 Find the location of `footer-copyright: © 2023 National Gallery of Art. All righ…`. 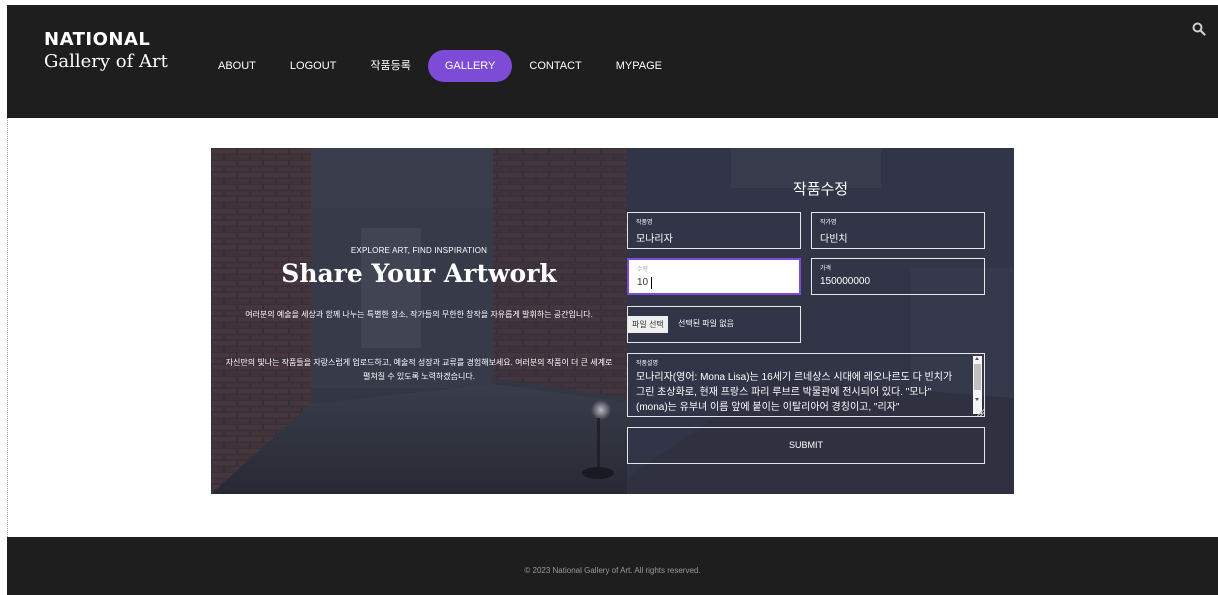

footer-copyright: © 2023 National Gallery of Art. All righ… is located at coordinates (612, 570).